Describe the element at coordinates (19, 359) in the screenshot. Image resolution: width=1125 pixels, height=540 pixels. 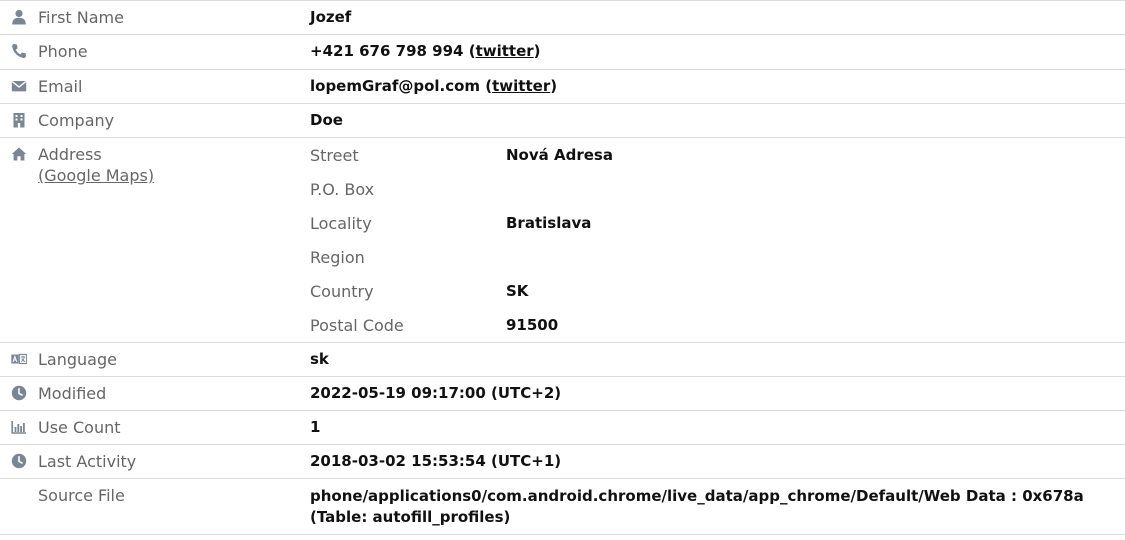
I see `language-icon` at that location.